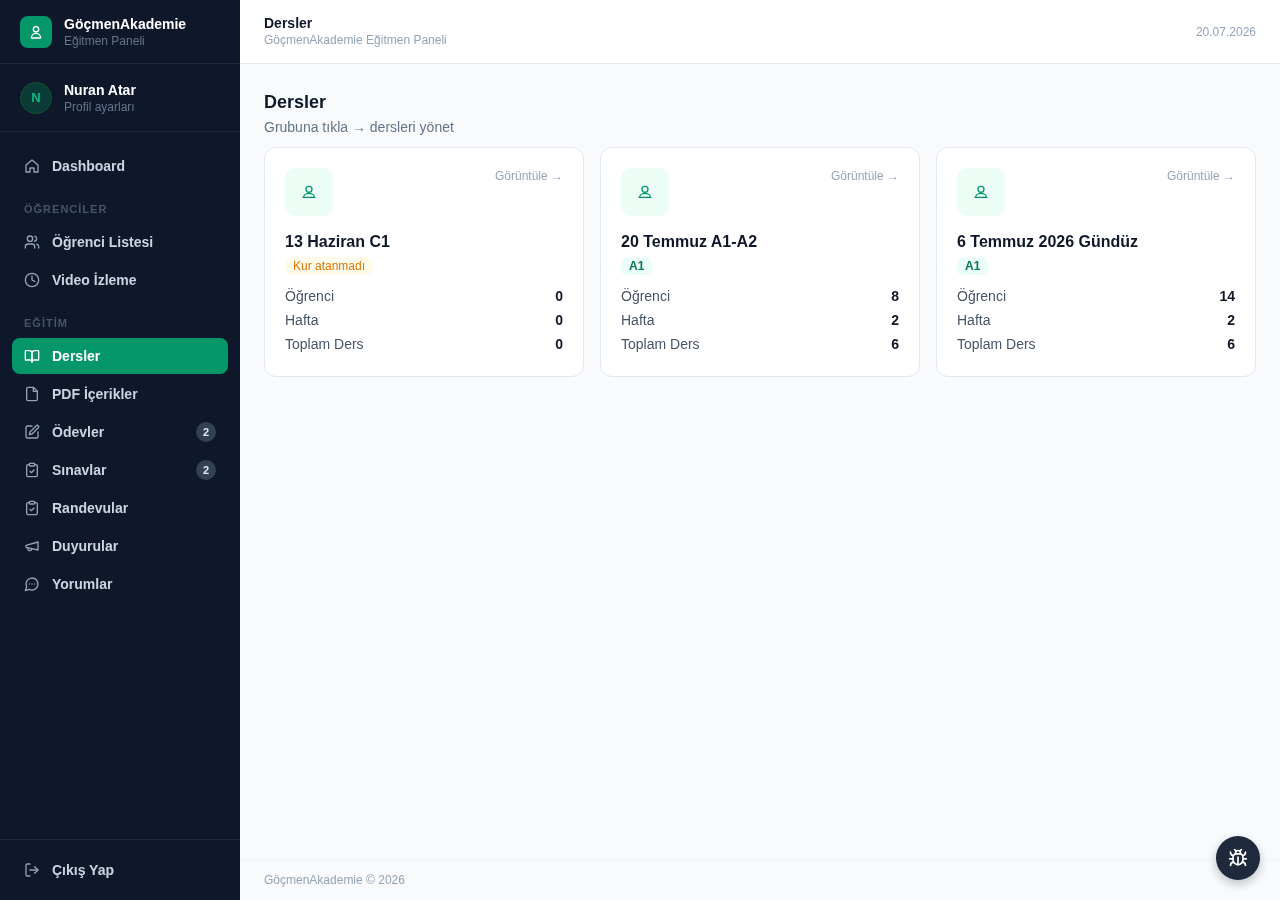  I want to click on home-icon, so click(32, 166).